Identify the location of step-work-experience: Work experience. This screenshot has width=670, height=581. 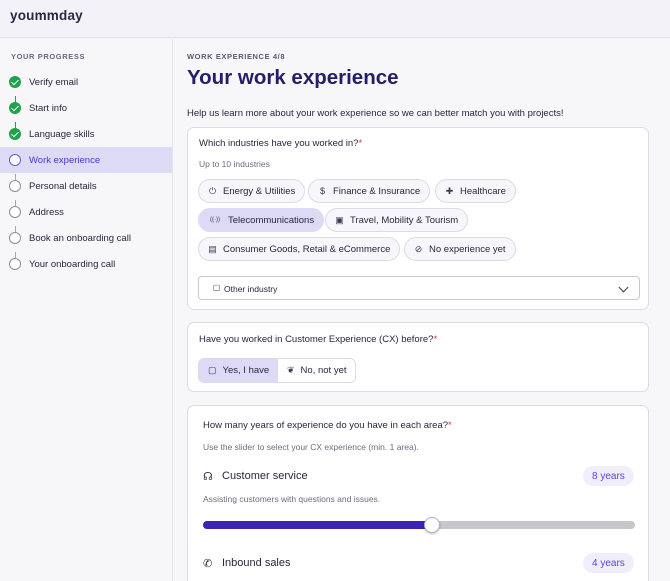
(86, 160).